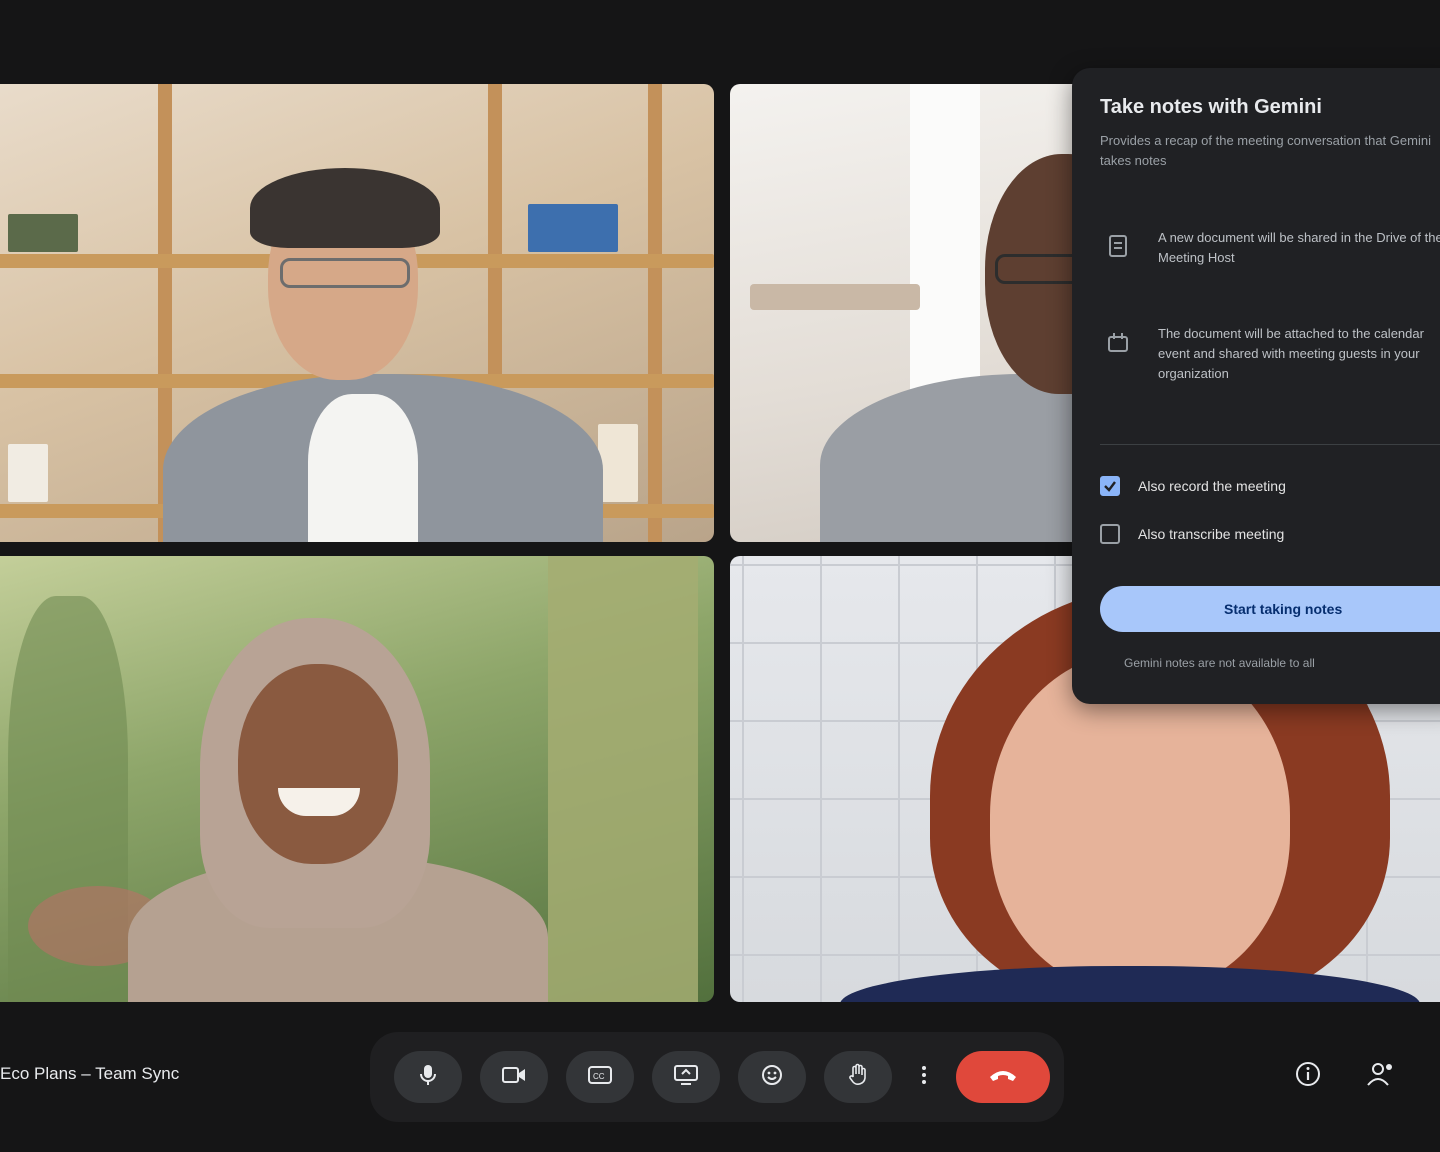  What do you see at coordinates (1382, 1074) in the screenshot?
I see `people-icon` at bounding box center [1382, 1074].